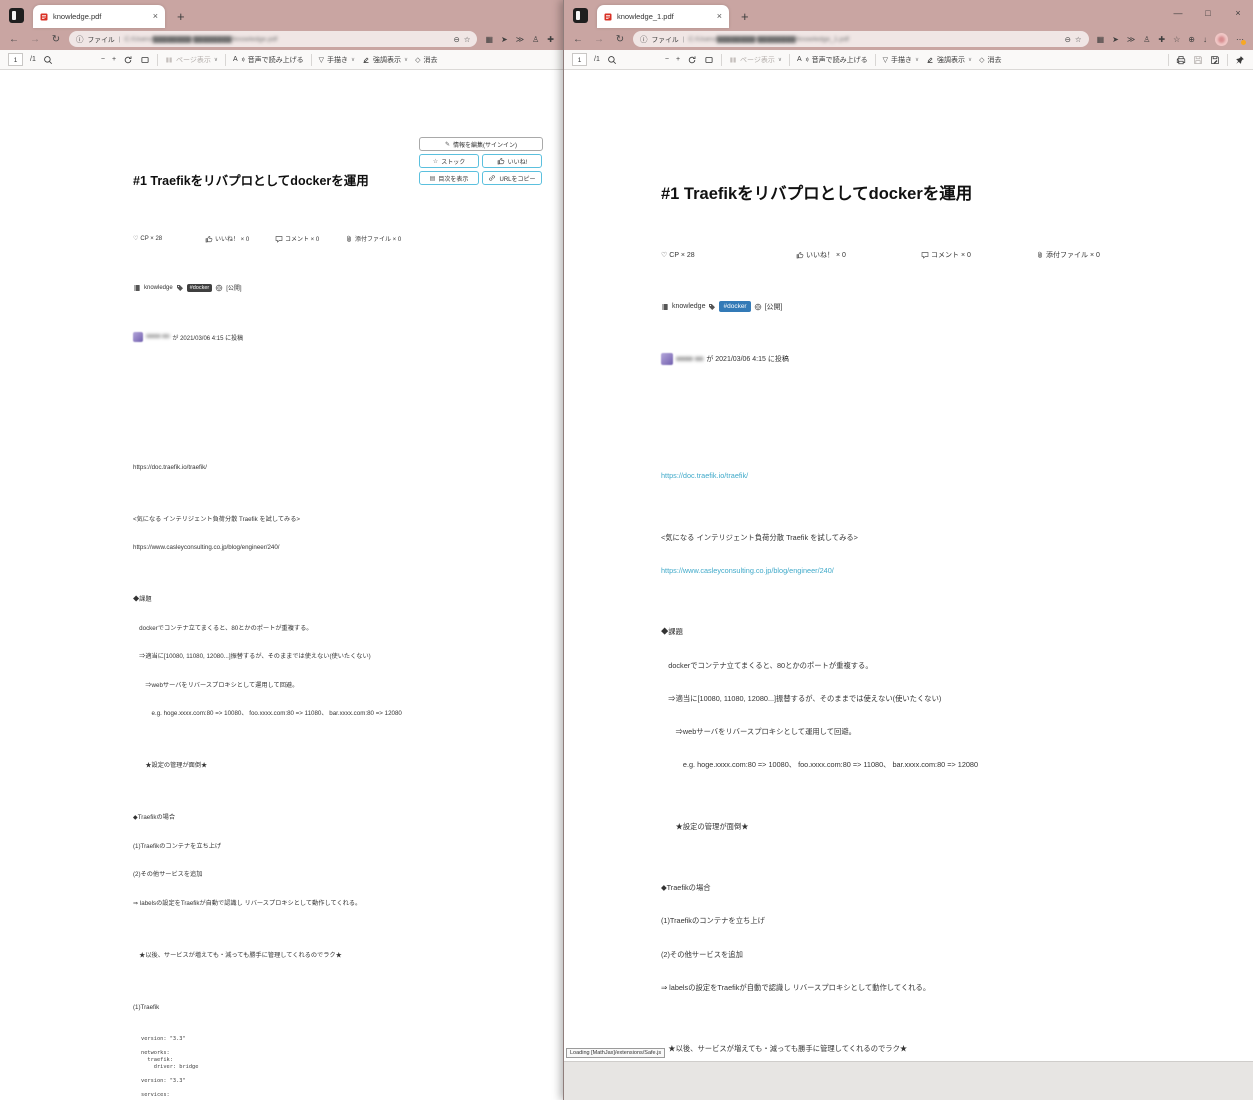 The image size is (1253, 1100). What do you see at coordinates (481, 161) in the screenshot?
I see `article-buttons: ✎ 情報を編集(サインイン) ☆ ストック いいね! ▤ 目次を表示 URLをコピー` at bounding box center [481, 161].